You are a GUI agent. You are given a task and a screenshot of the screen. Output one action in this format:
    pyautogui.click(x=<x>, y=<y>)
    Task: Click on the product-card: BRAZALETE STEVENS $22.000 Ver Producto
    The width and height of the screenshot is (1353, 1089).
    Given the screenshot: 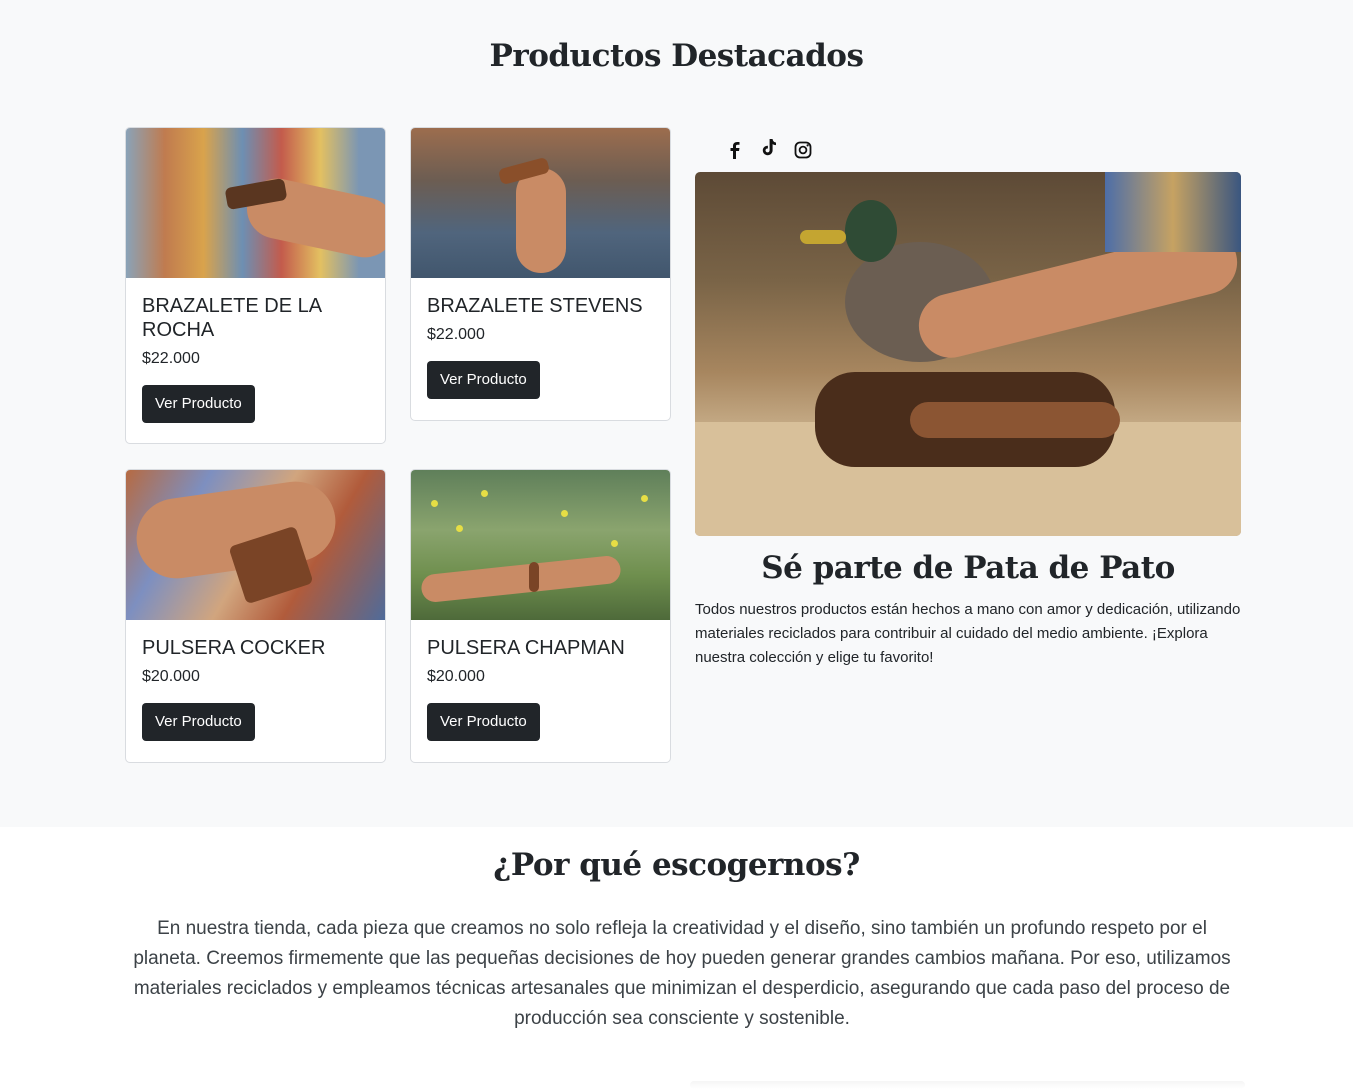 What is the action you would take?
    pyautogui.click(x=540, y=274)
    